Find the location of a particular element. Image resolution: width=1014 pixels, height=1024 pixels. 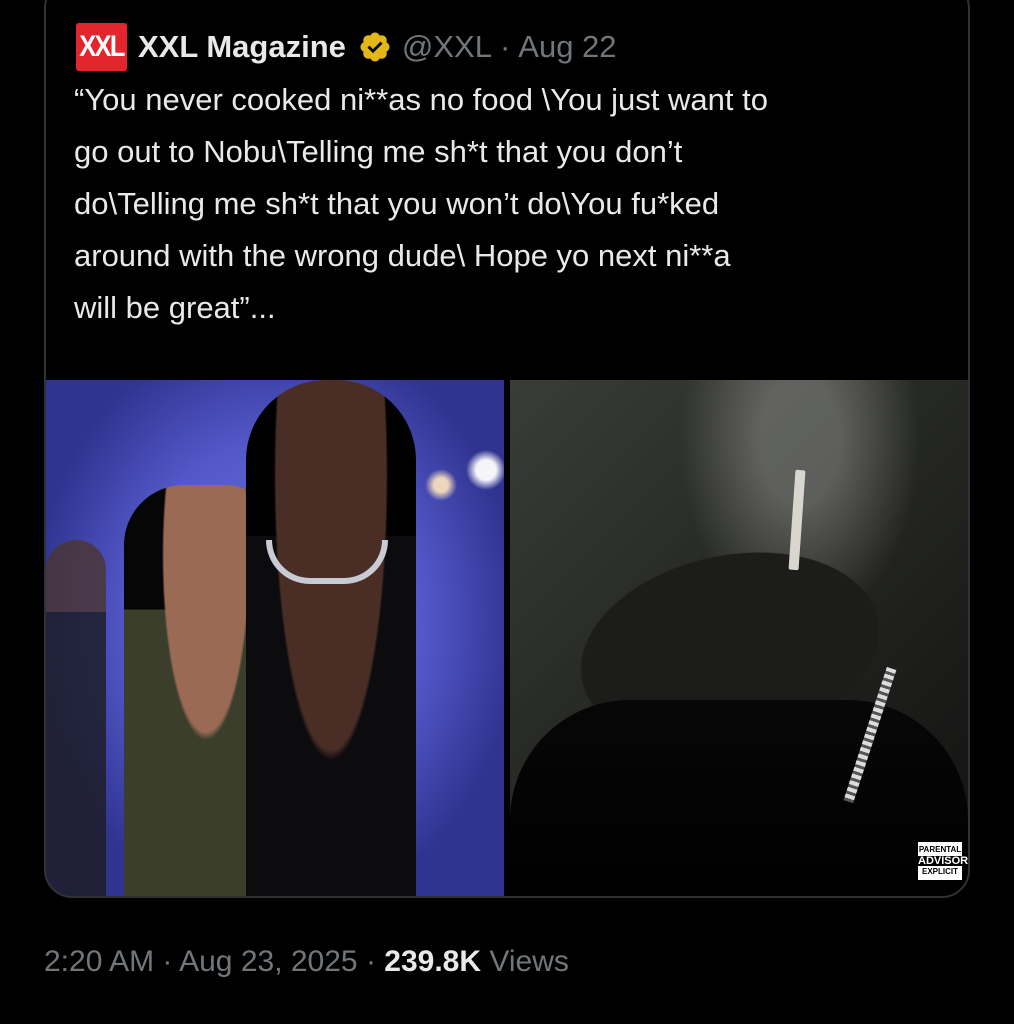

post-date-full: Aug 23, 2025 is located at coordinates (268, 961).